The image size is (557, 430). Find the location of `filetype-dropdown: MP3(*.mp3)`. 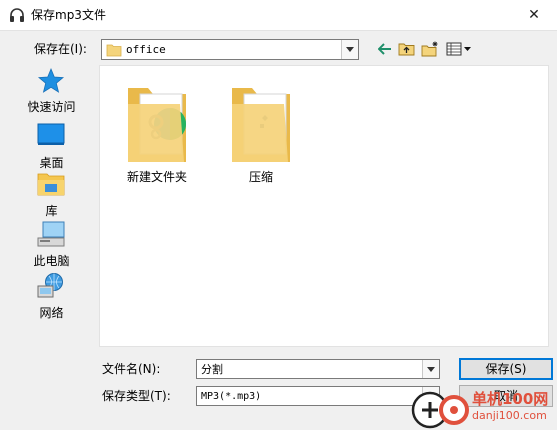

filetype-dropdown: MP3(*.mp3) is located at coordinates (318, 396).